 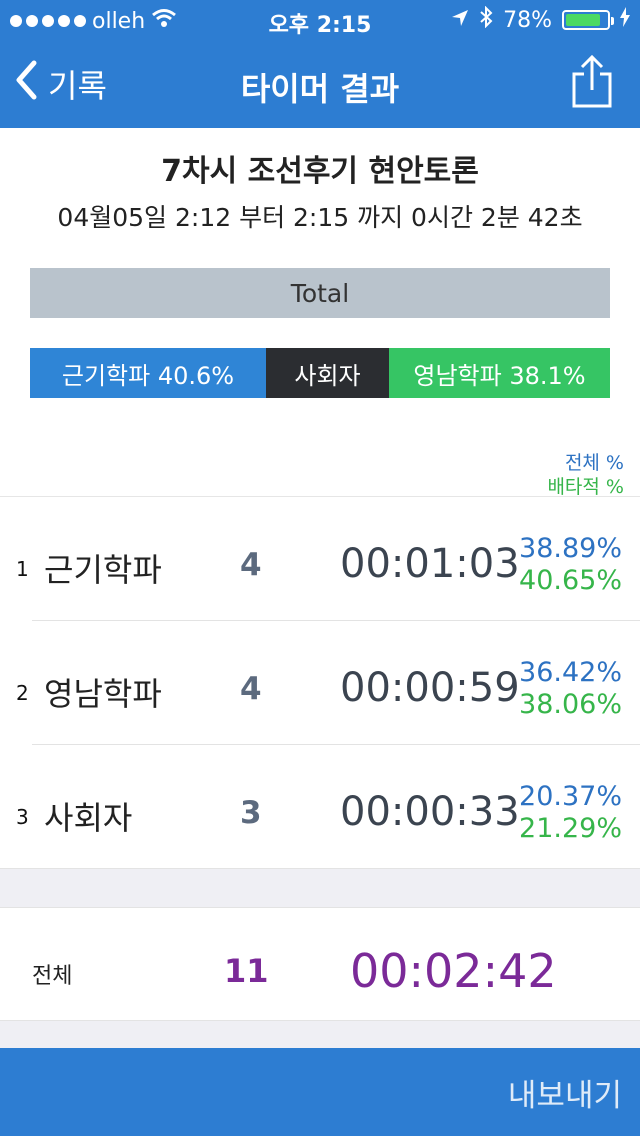 What do you see at coordinates (499, 373) in the screenshot?
I see `segment-yeongnam: 영남학파 38.1%` at bounding box center [499, 373].